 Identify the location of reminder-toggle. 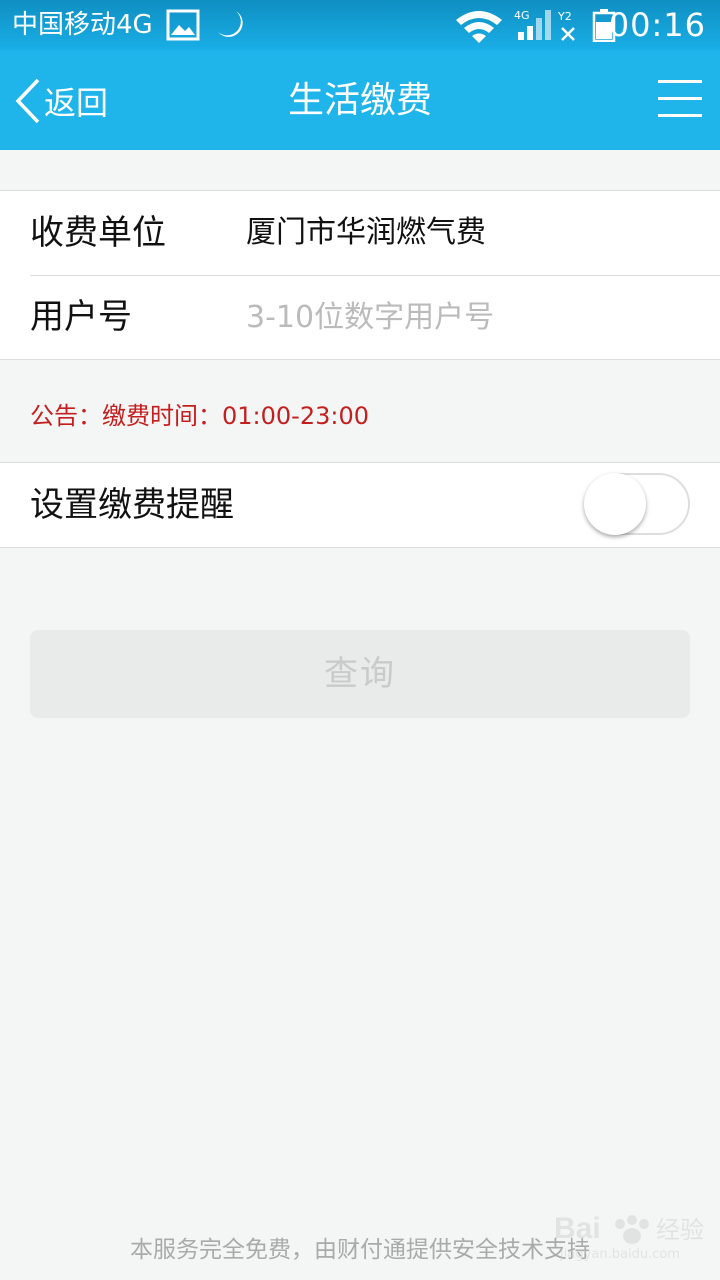
(637, 504).